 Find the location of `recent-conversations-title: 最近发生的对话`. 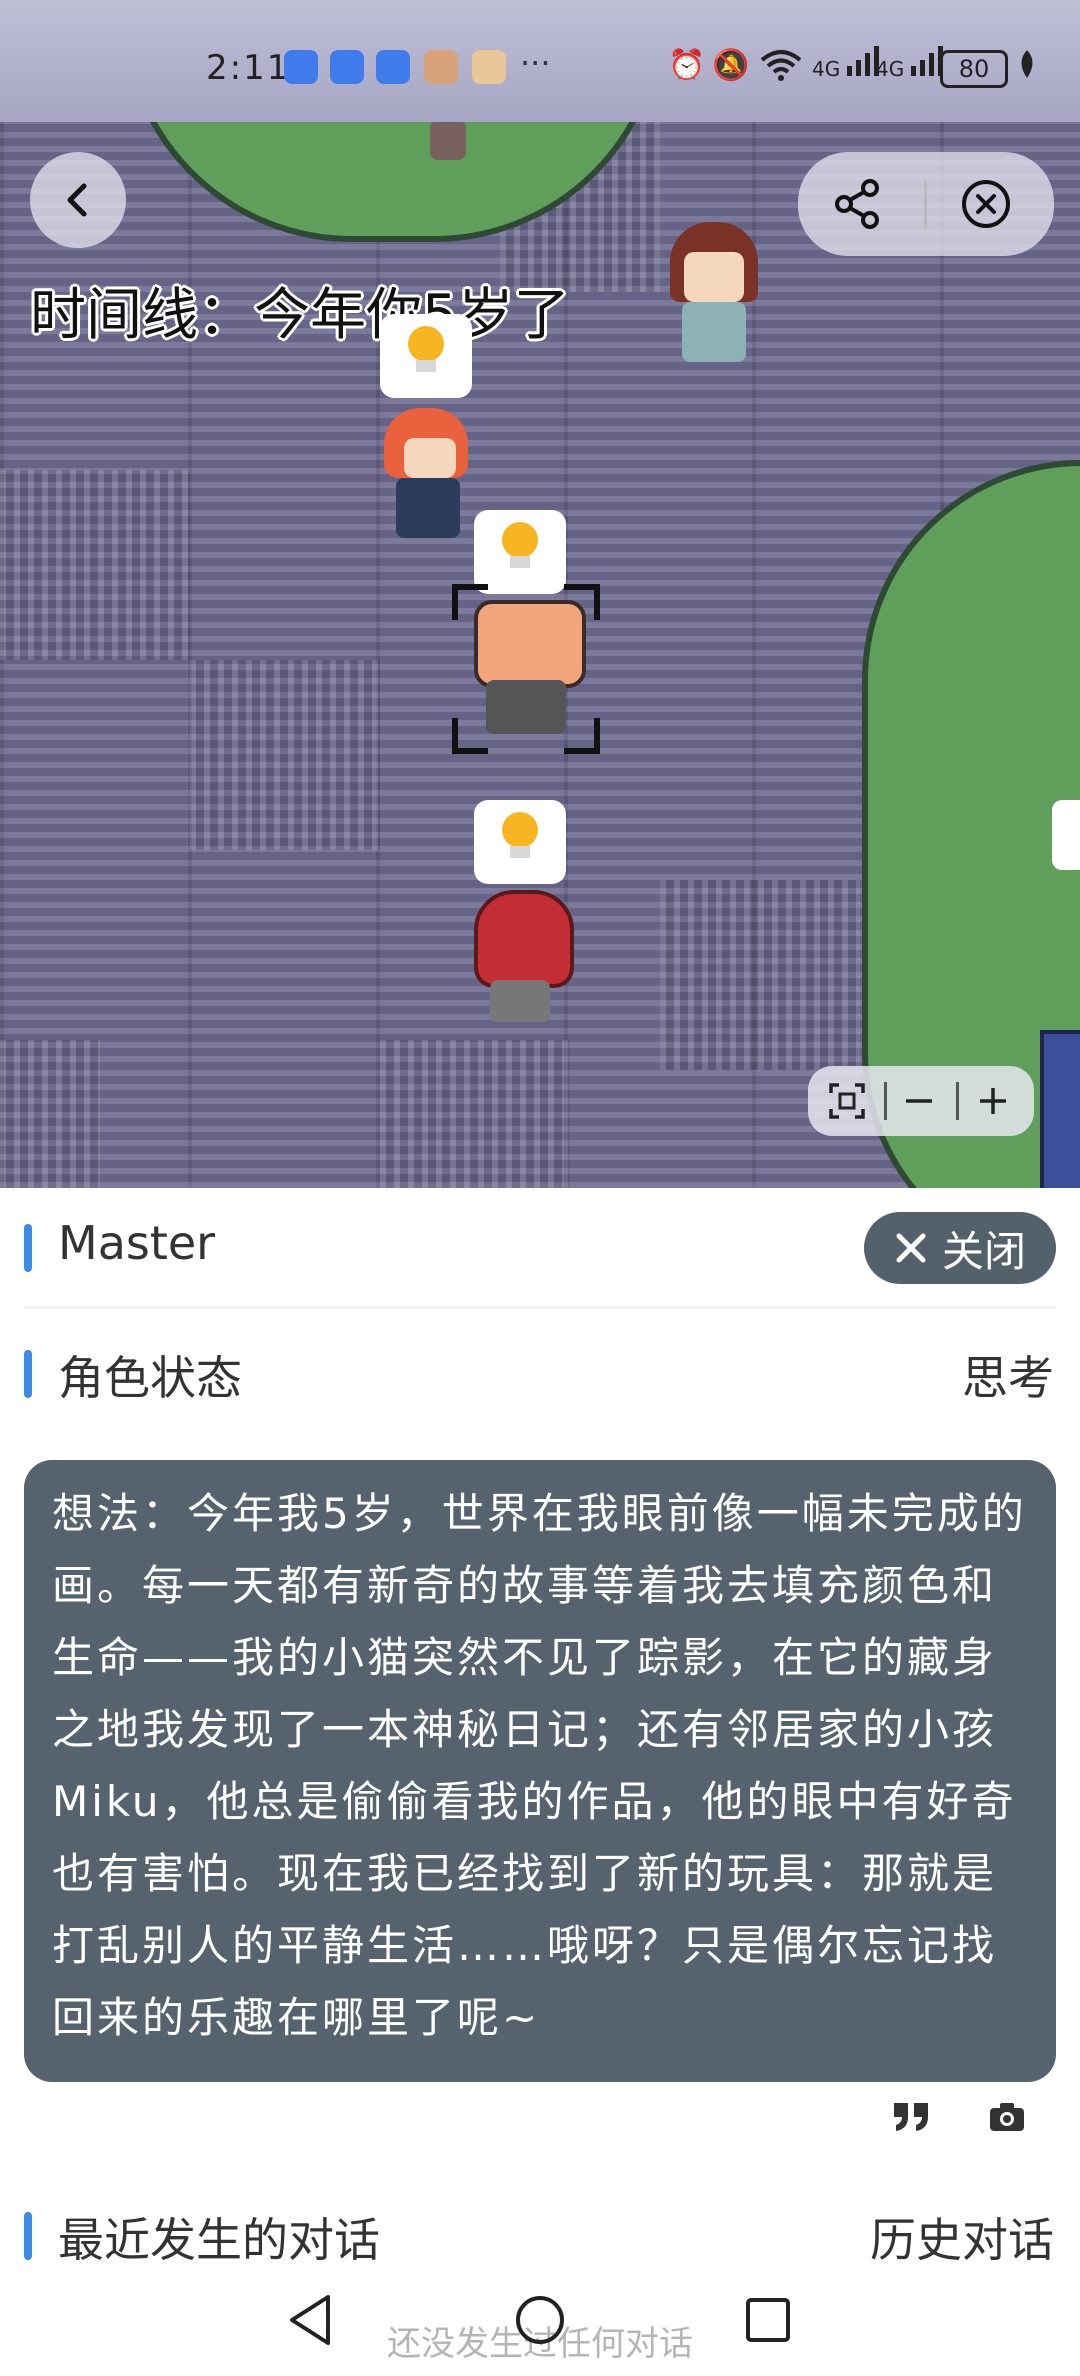

recent-conversations-title: 最近发生的对话 is located at coordinates (219, 2240).